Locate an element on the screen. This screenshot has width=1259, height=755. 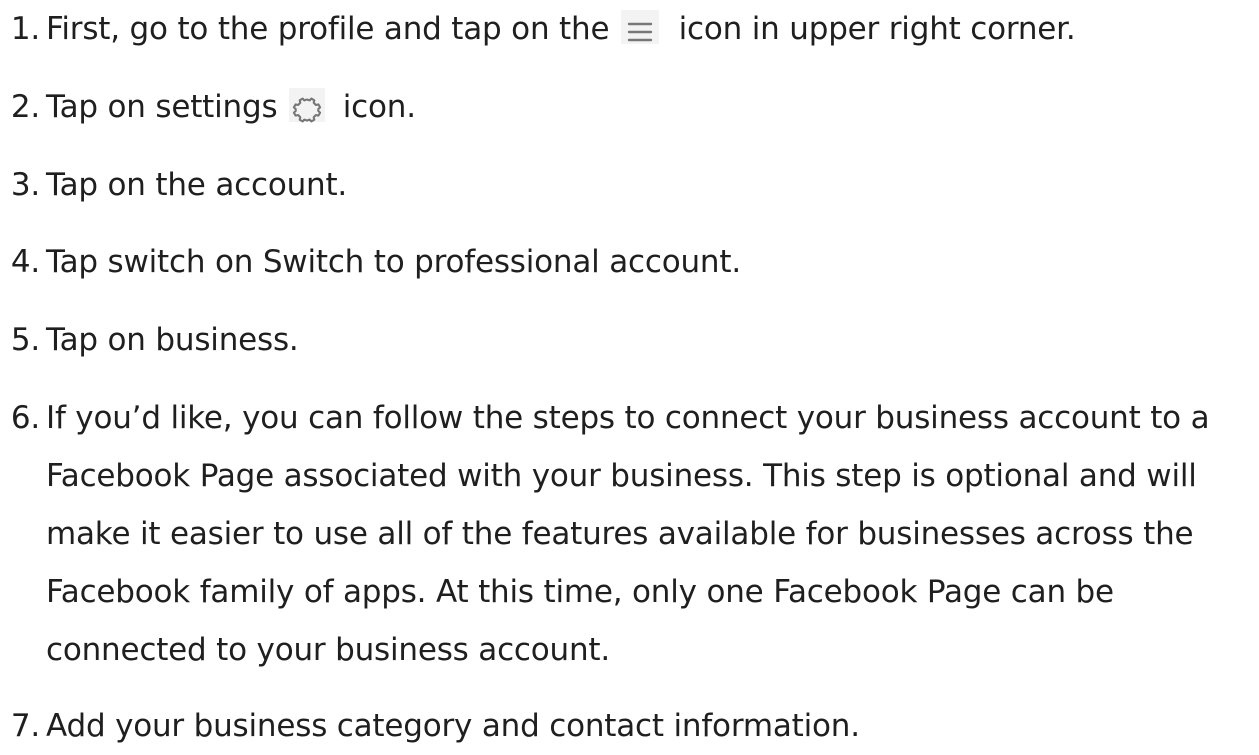
menu-icon is located at coordinates (639, 26).